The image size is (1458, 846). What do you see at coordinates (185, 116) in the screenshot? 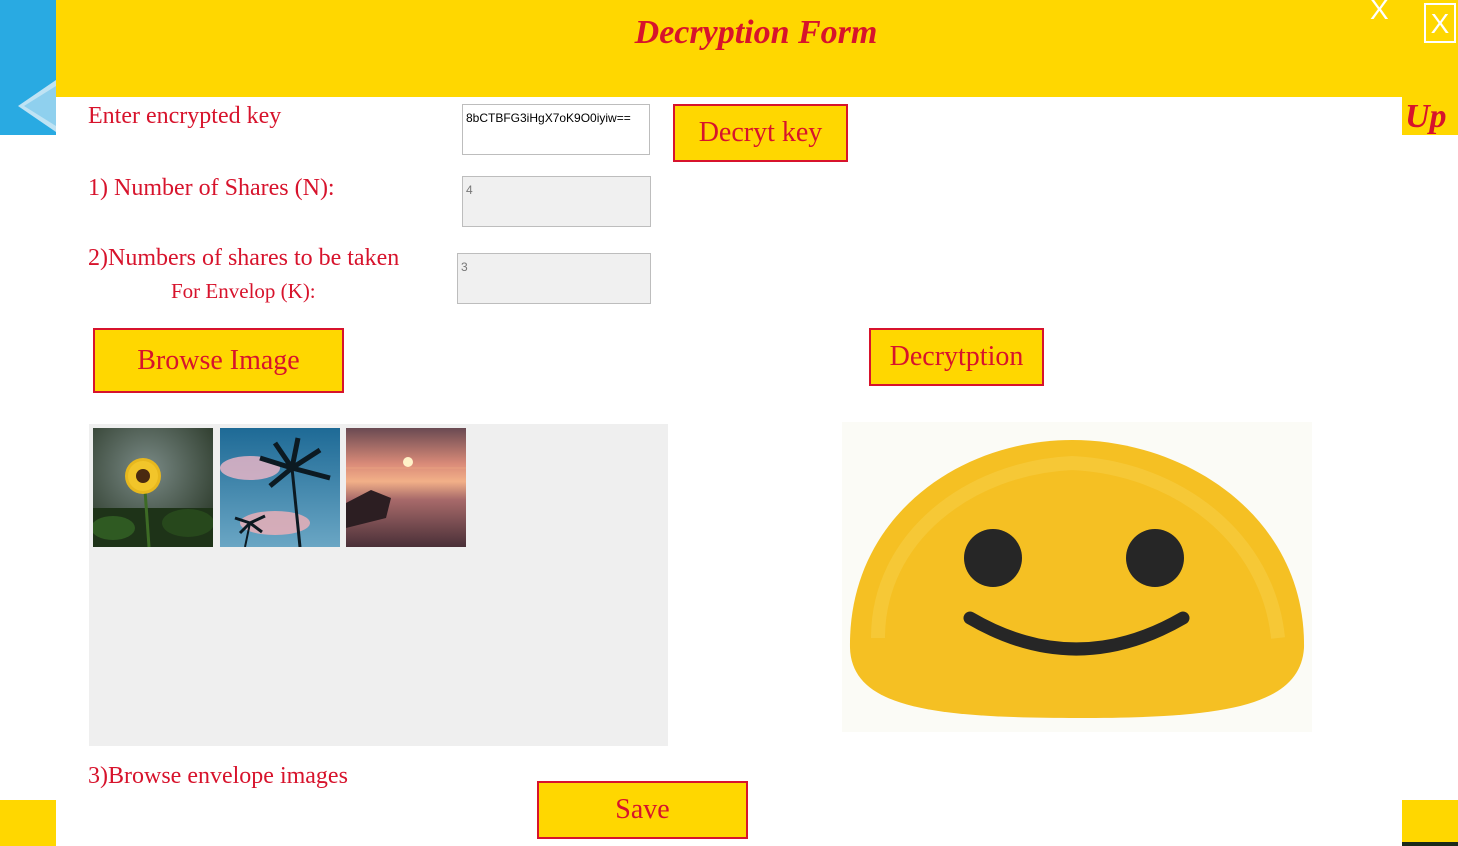
I see `encrypted-key-label: Enter encrypted key` at bounding box center [185, 116].